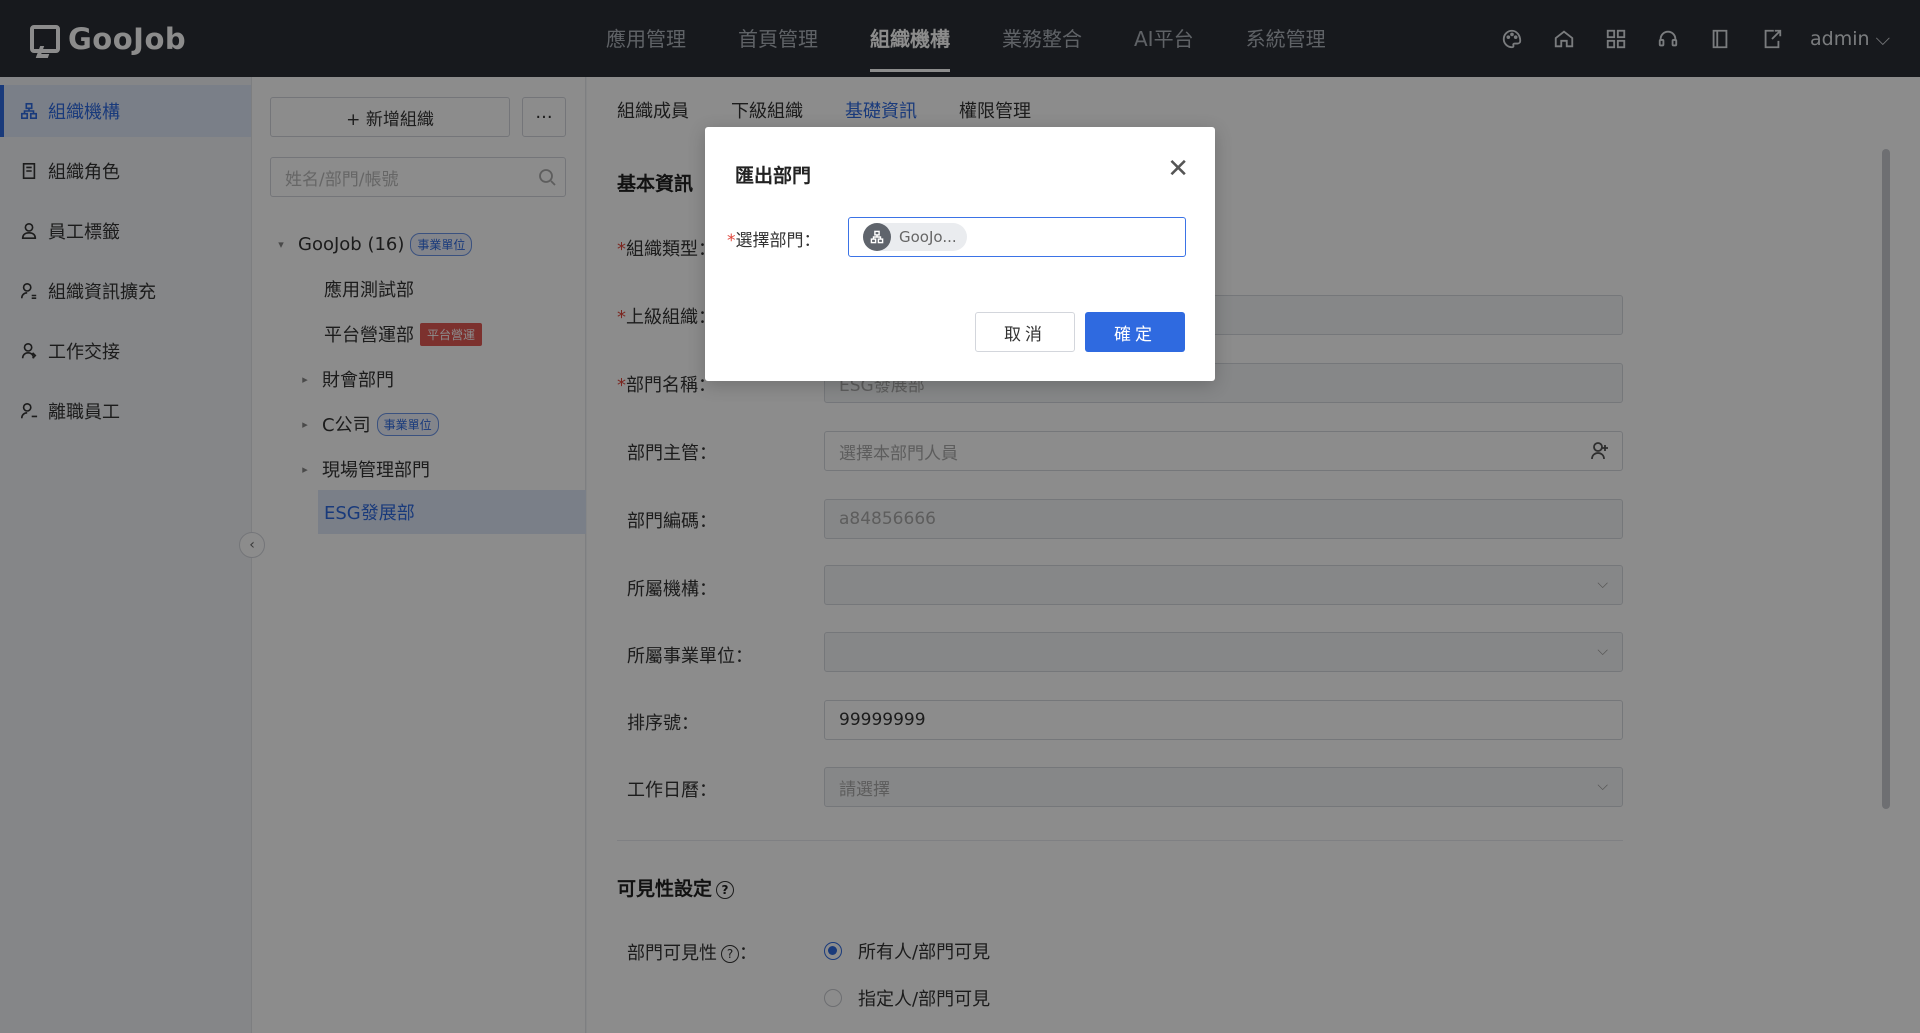  I want to click on export-department-dialog: 匯出部門 ✕ *選擇部門： GooJo... 取消 確定, so click(960, 254).